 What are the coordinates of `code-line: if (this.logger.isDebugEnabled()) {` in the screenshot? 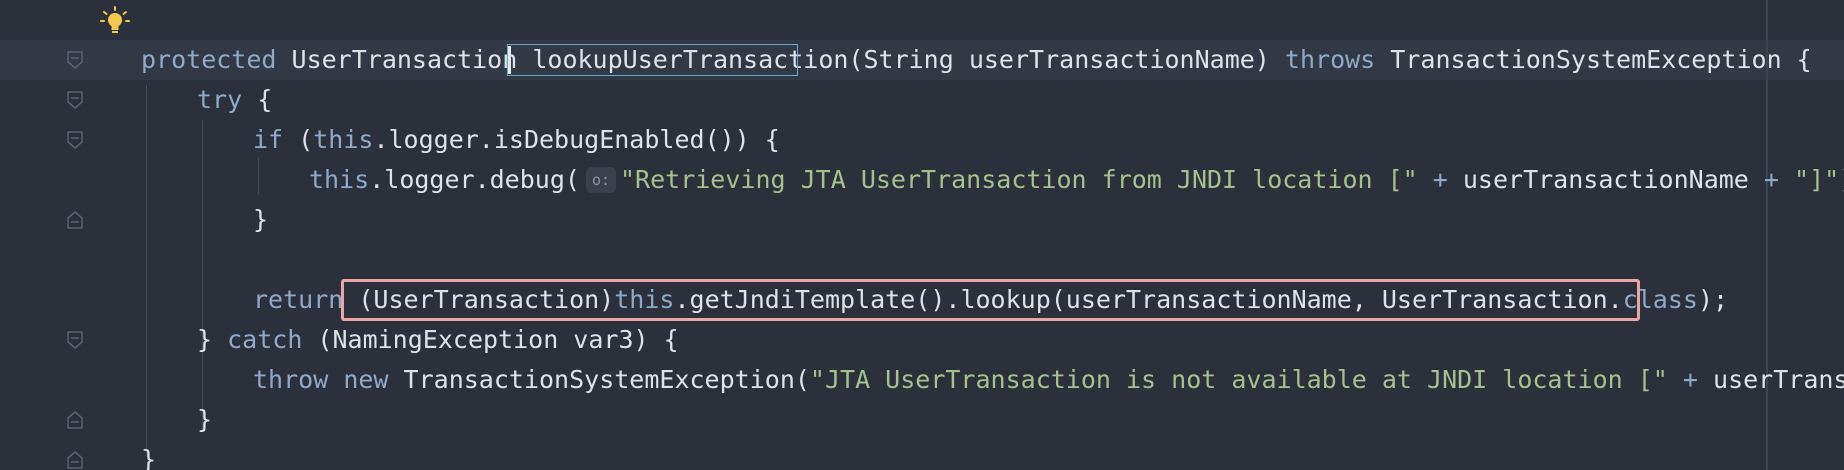 It's located at (516, 140).